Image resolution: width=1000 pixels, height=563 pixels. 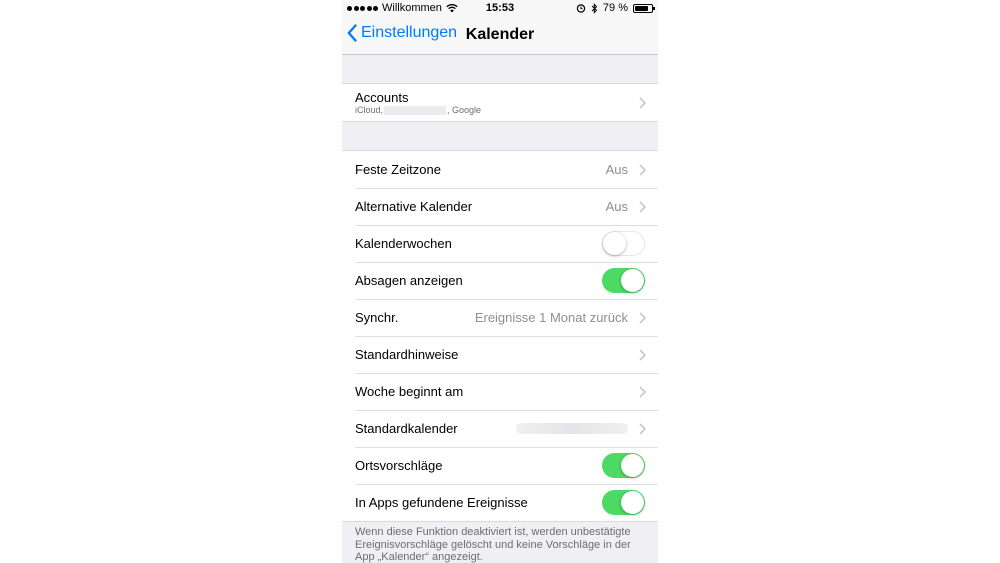 What do you see at coordinates (581, 8) in the screenshot?
I see `alarm-icon` at bounding box center [581, 8].